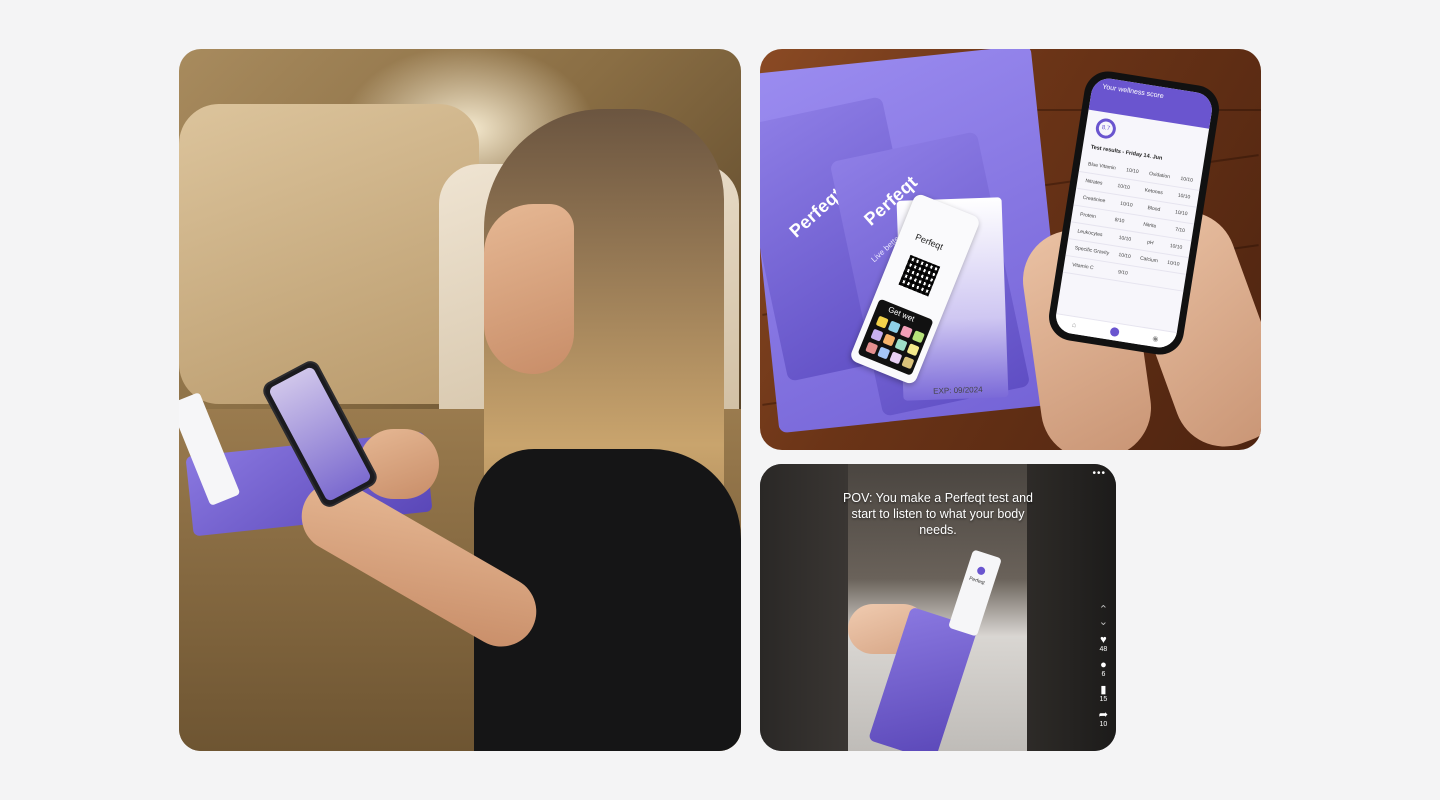  Describe the element at coordinates (1103, 724) in the screenshot. I see `share-count: 10` at that location.